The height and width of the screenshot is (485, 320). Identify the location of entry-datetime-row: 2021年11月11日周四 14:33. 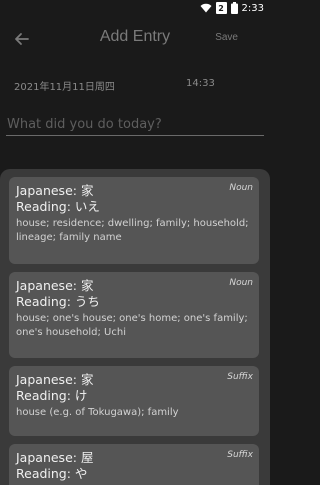
(135, 84).